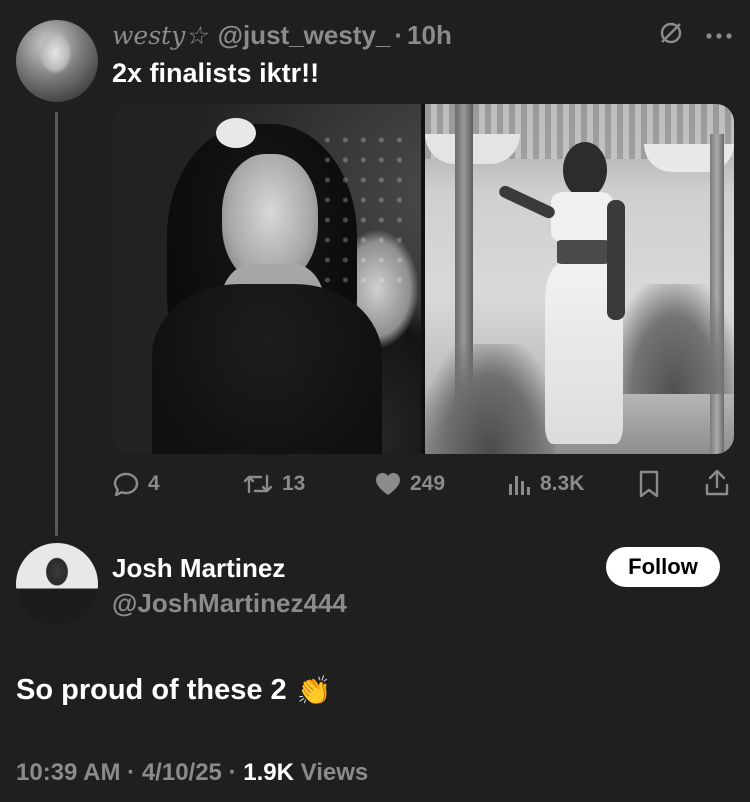  I want to click on reply-date: 4/10/25, so click(182, 772).